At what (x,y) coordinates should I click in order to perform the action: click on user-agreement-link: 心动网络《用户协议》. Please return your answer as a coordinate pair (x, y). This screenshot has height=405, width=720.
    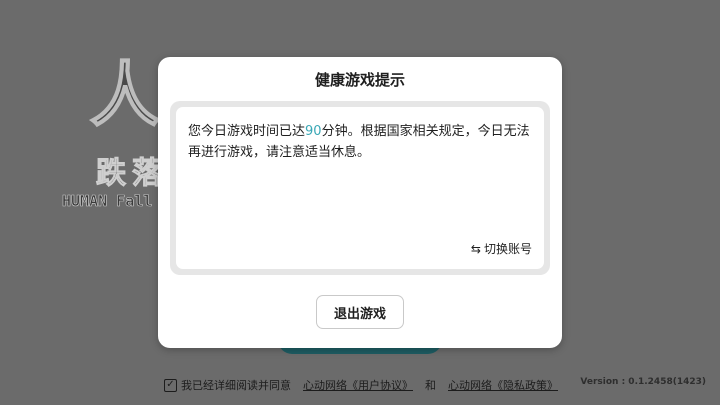
    Looking at the image, I should click on (358, 385).